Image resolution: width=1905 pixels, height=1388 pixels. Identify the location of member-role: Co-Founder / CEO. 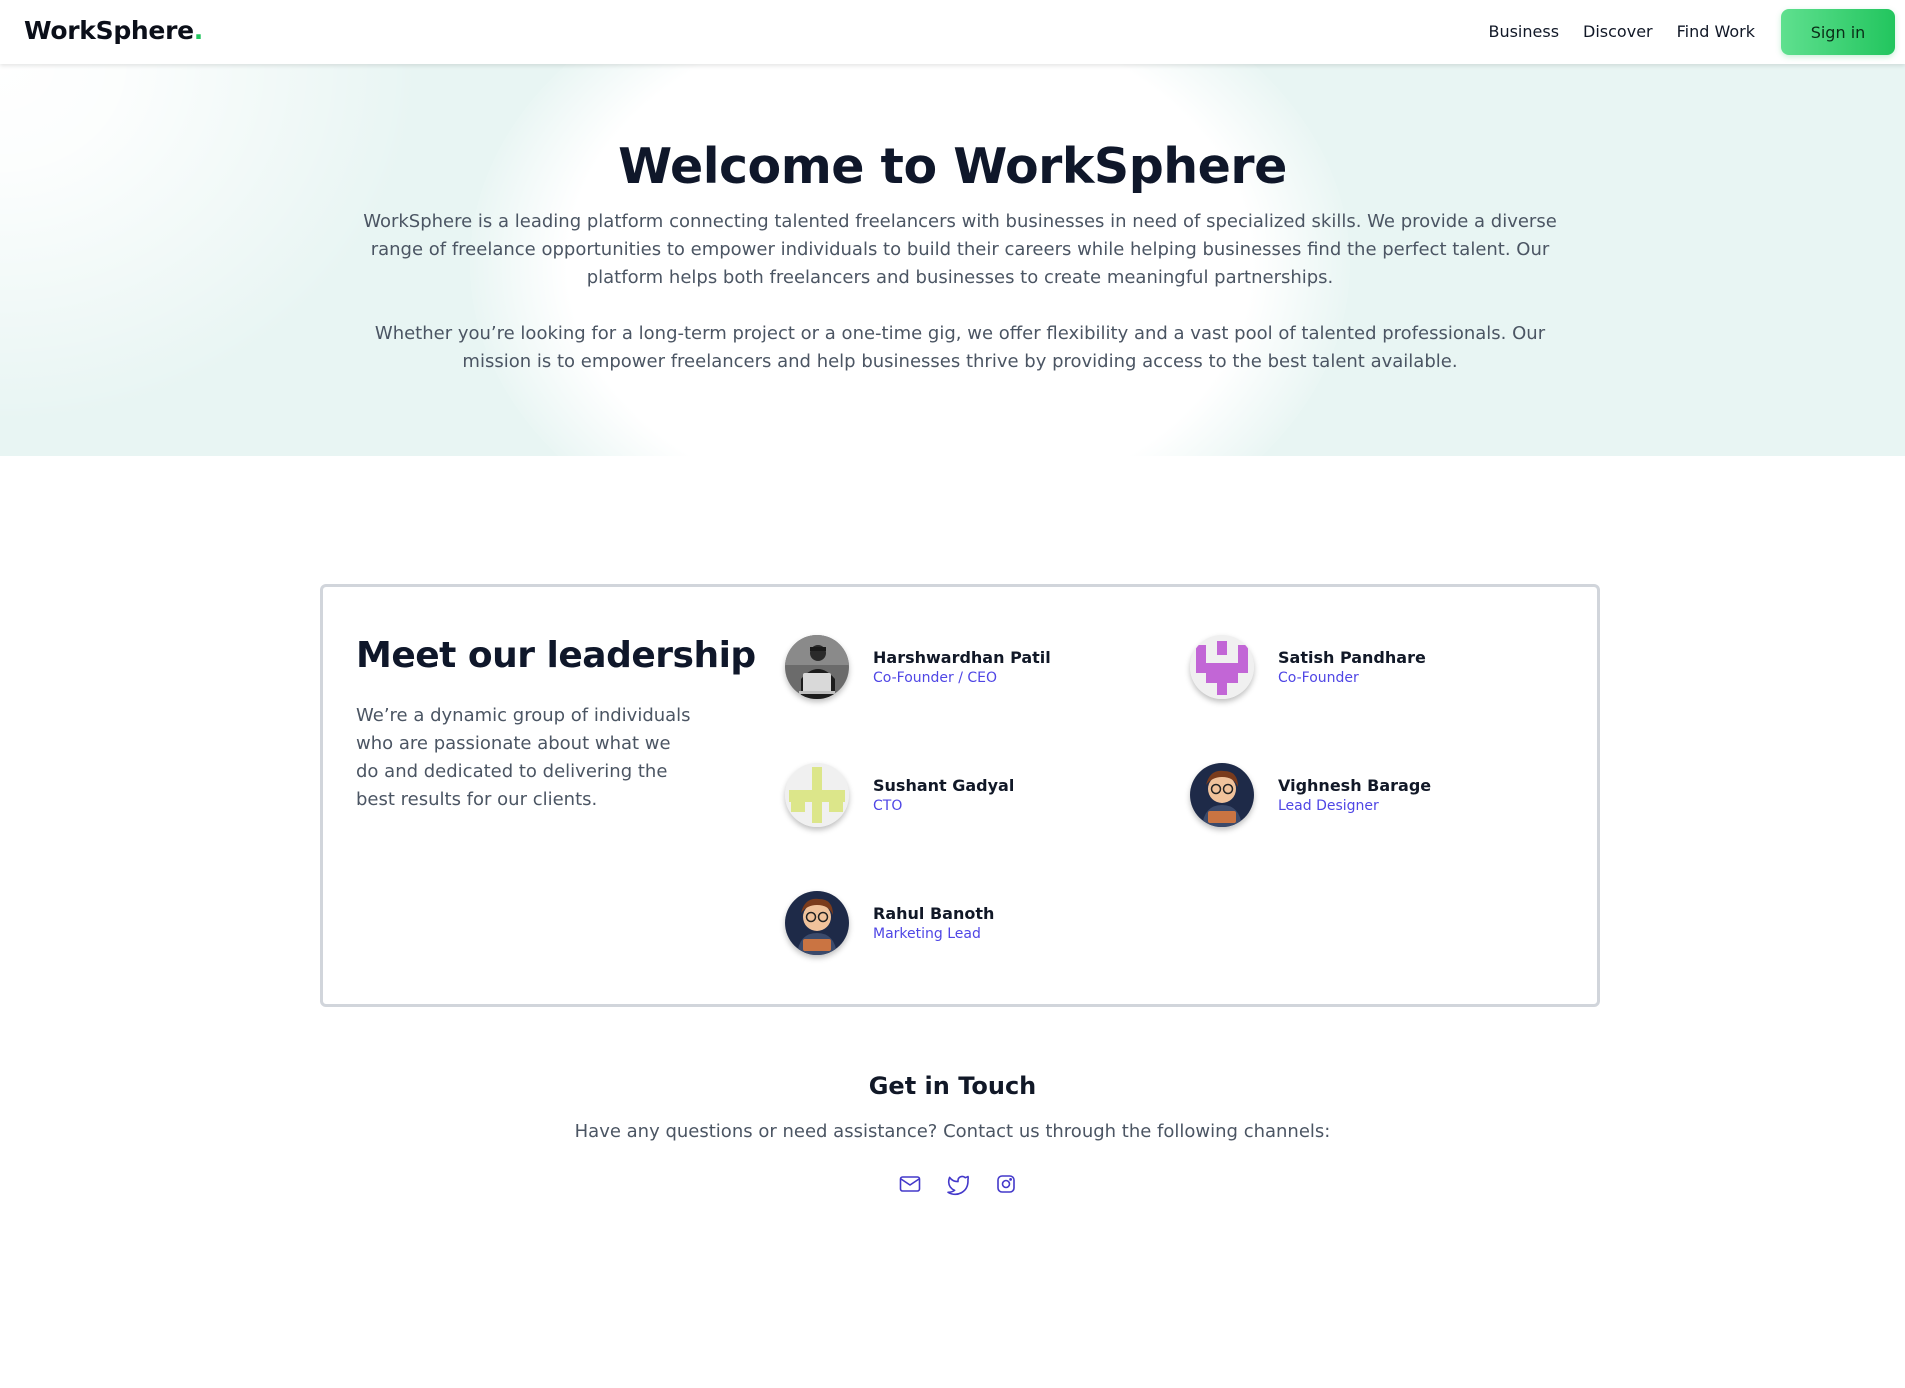
(935, 678).